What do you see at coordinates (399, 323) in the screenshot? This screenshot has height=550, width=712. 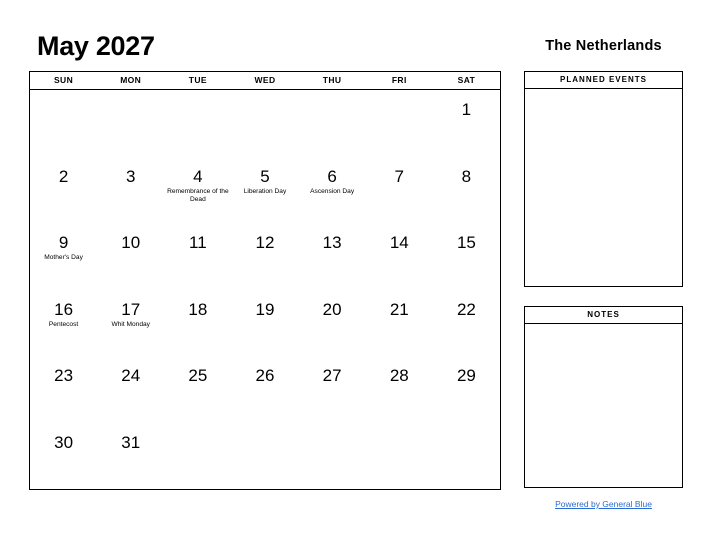 I see `day-cell: 21` at bounding box center [399, 323].